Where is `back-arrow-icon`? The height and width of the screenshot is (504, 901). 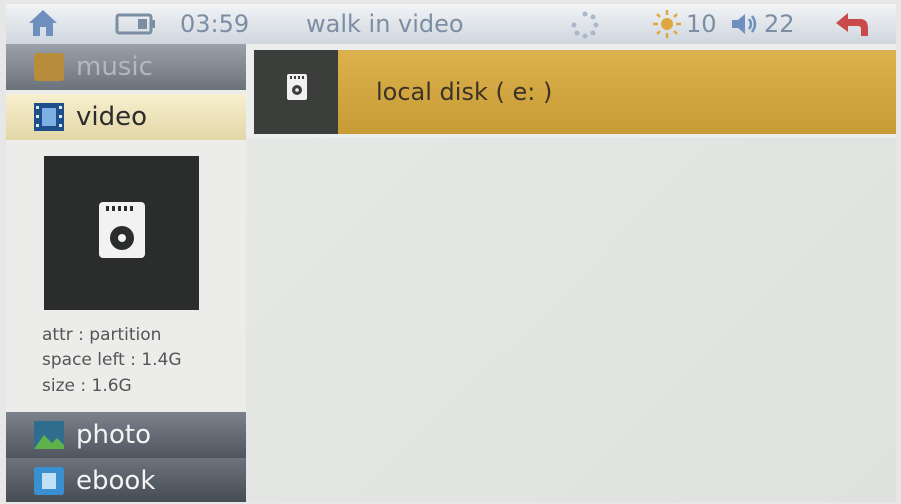 back-arrow-icon is located at coordinates (852, 30).